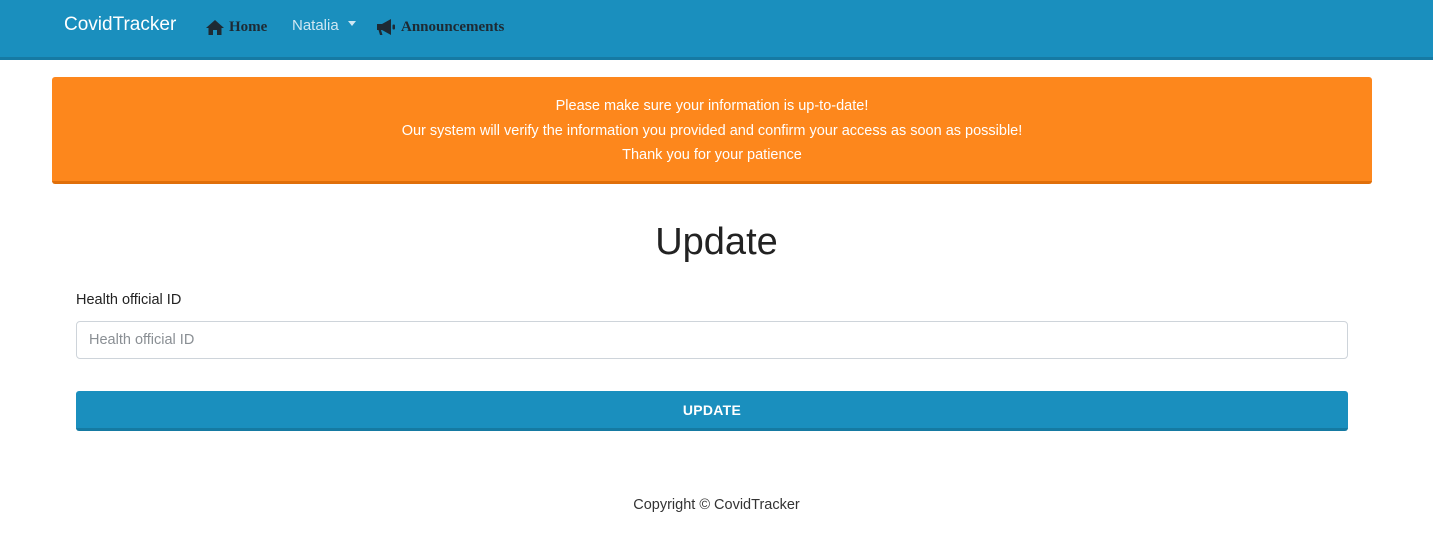  I want to click on megaphone-icon, so click(386, 27).